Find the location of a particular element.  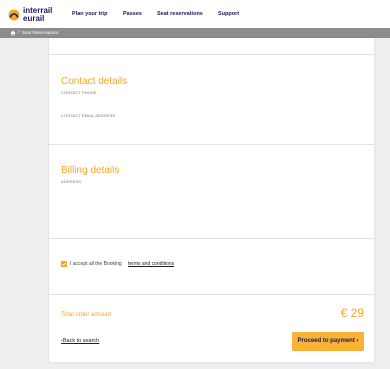

proceed-to-payment-button: Proceed to payment › is located at coordinates (328, 341).